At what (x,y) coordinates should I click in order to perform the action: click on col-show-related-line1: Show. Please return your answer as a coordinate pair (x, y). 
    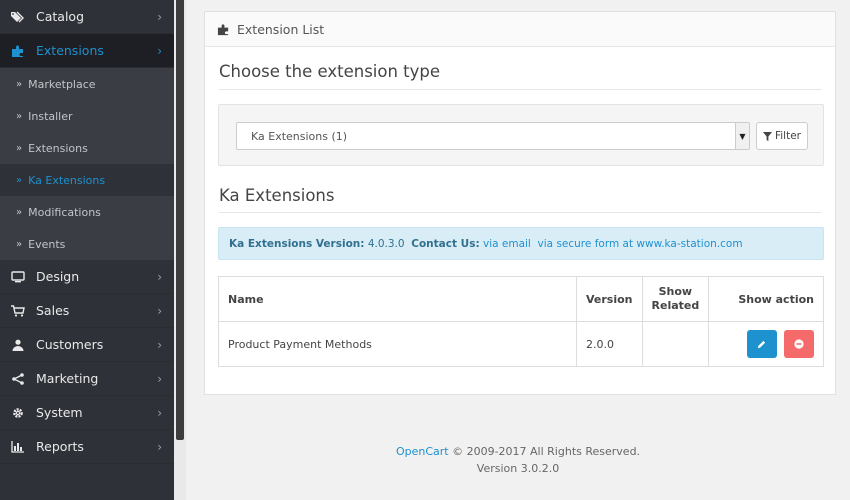
    Looking at the image, I should click on (675, 291).